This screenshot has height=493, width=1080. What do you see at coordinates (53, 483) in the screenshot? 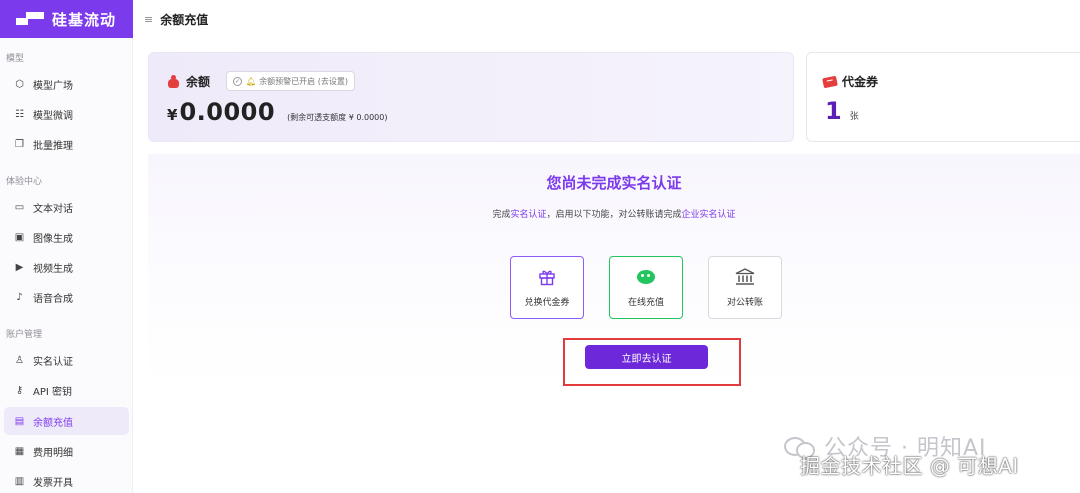
I see `sidebar-item-label: 发票开具` at bounding box center [53, 483].